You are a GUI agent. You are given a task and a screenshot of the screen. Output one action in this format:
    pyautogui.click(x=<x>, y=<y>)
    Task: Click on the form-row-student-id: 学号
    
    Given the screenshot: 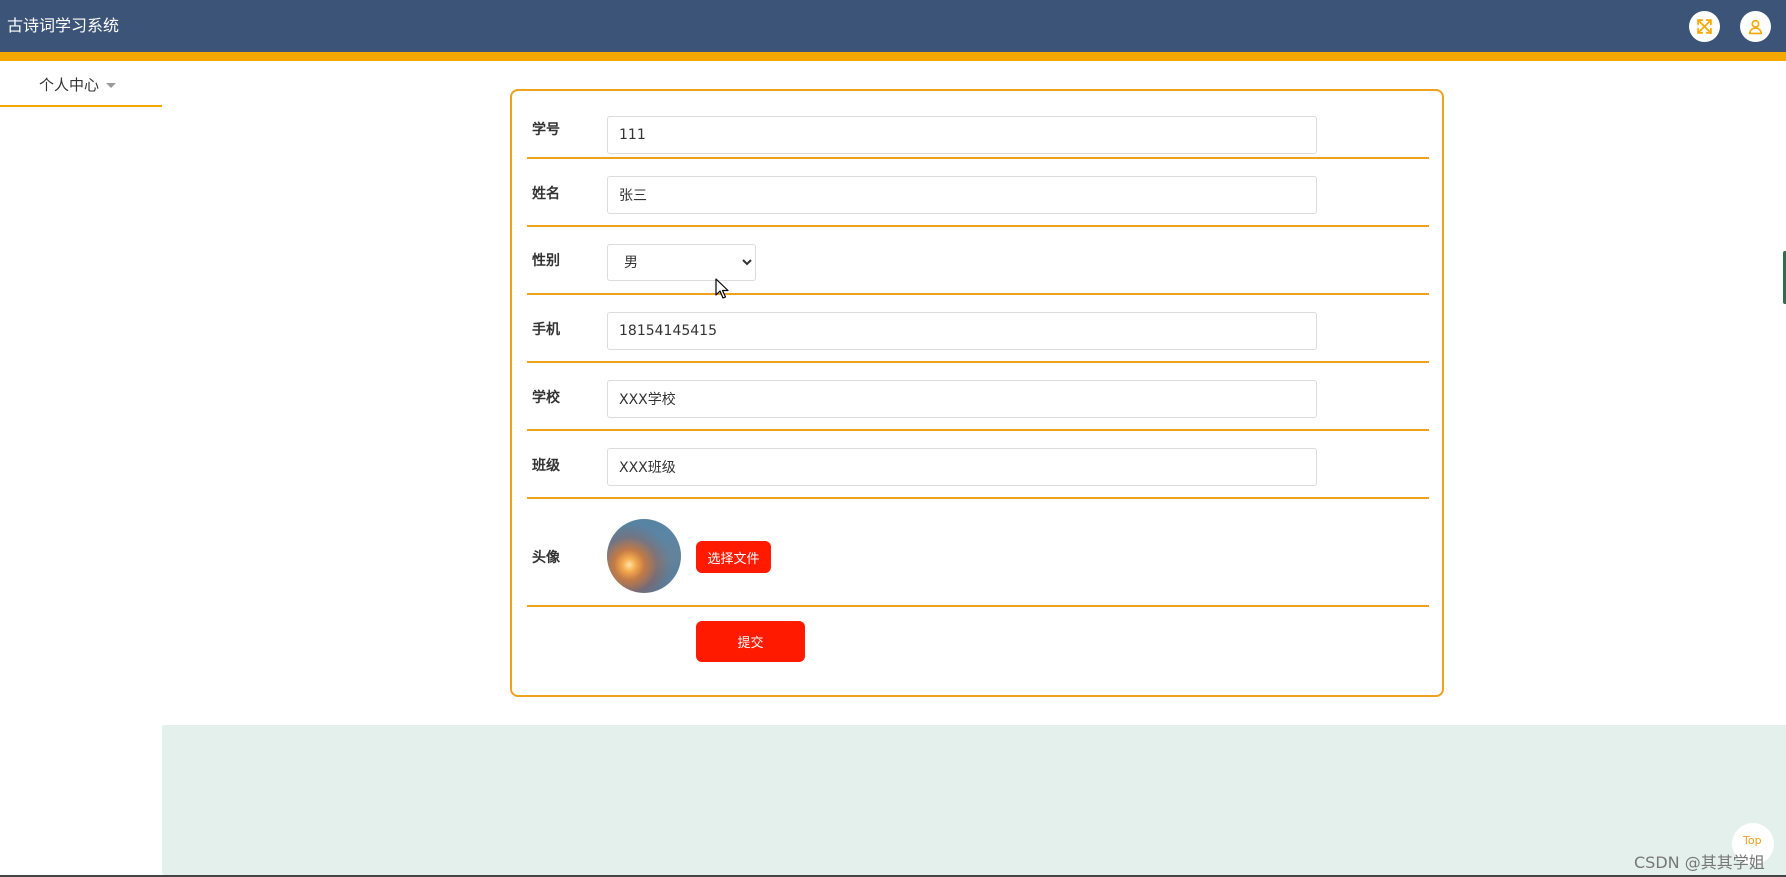 What is the action you would take?
    pyautogui.click(x=978, y=131)
    